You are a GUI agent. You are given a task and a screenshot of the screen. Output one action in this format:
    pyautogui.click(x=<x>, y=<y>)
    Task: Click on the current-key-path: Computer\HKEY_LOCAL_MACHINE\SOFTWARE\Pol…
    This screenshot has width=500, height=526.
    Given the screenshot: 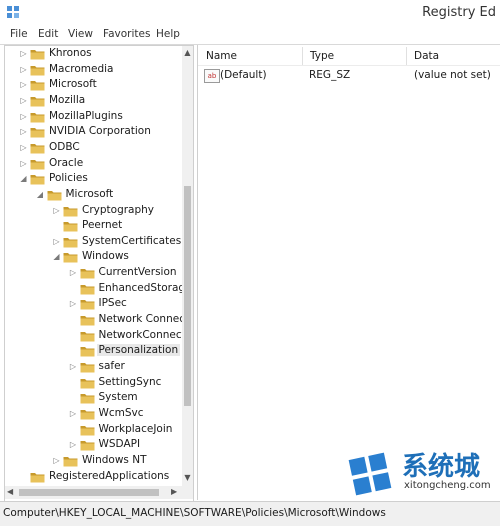 What is the action you would take?
    pyautogui.click(x=194, y=513)
    